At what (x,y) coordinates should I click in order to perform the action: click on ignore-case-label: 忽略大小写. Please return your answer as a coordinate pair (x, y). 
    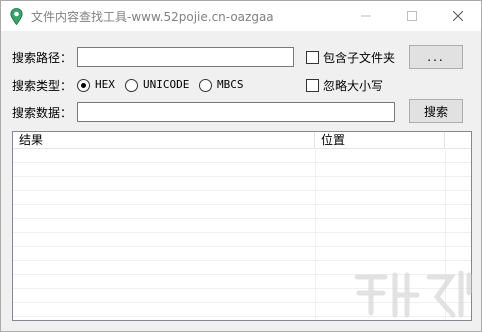
    Looking at the image, I should click on (353, 85).